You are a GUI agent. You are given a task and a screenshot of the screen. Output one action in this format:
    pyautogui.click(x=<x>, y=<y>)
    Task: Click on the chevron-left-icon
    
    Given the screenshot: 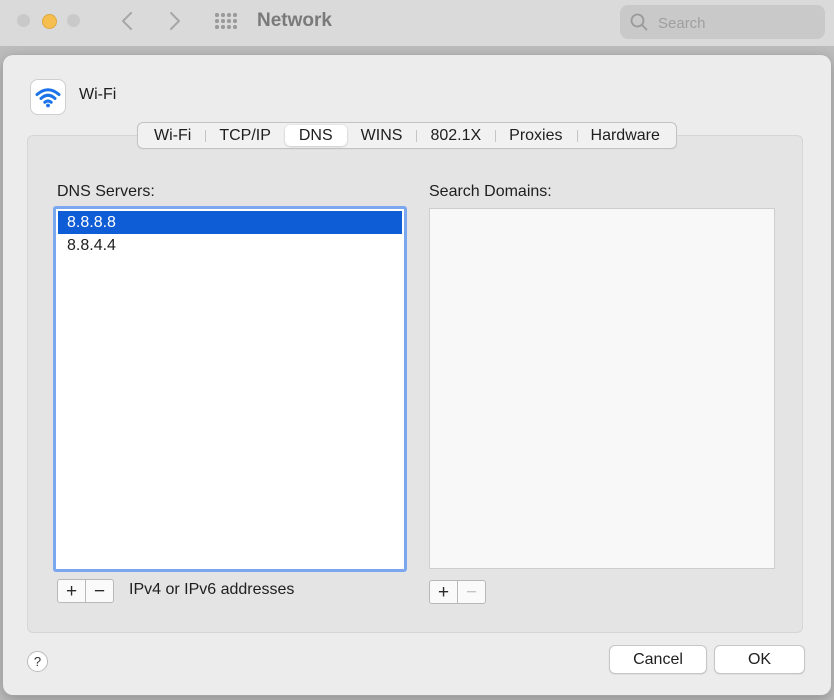 What is the action you would take?
    pyautogui.click(x=127, y=21)
    